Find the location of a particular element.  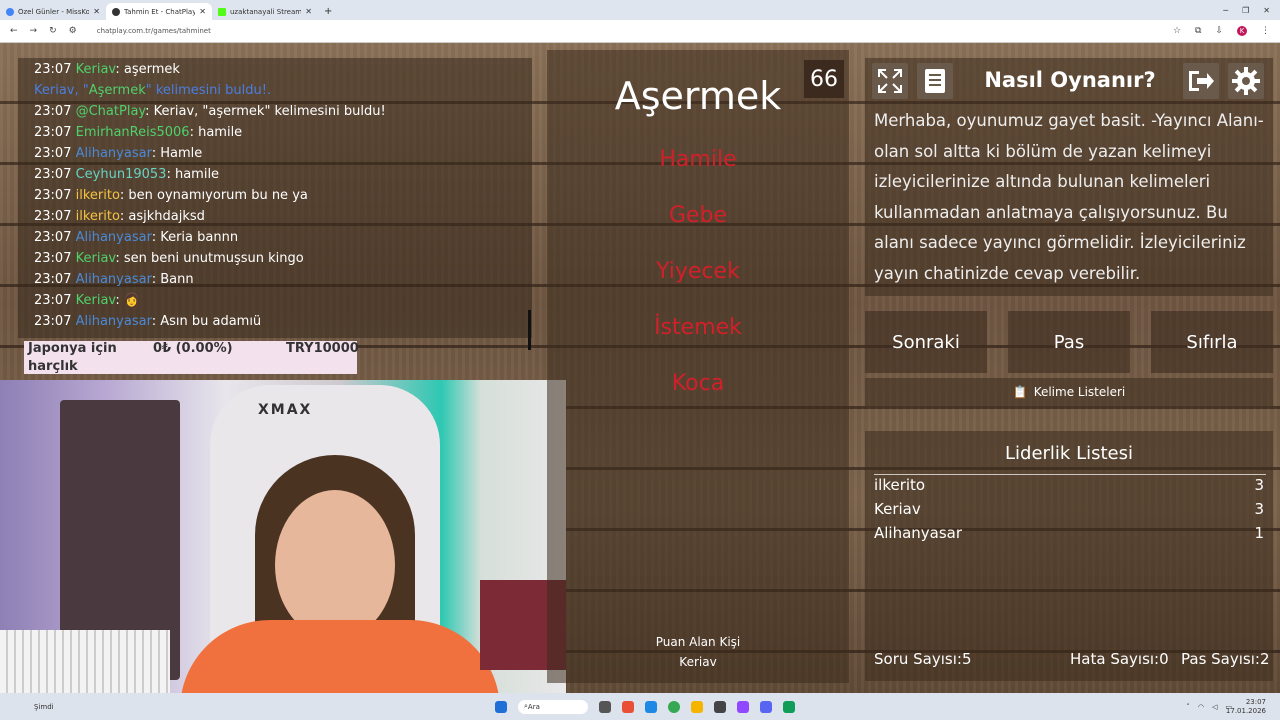

window-controls: ─ ❐ ✕ is located at coordinates (1251, 10).